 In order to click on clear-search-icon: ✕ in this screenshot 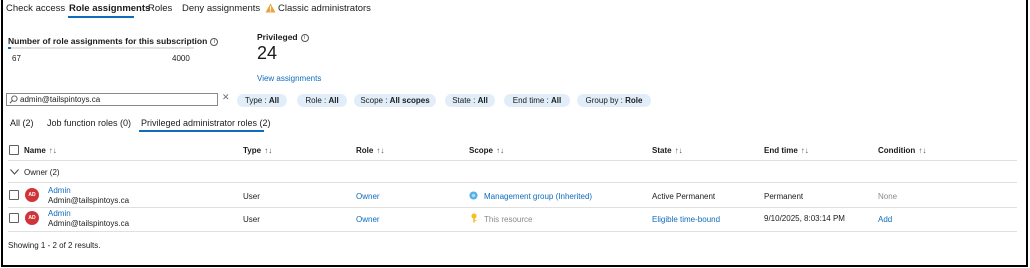, I will do `click(226, 97)`.